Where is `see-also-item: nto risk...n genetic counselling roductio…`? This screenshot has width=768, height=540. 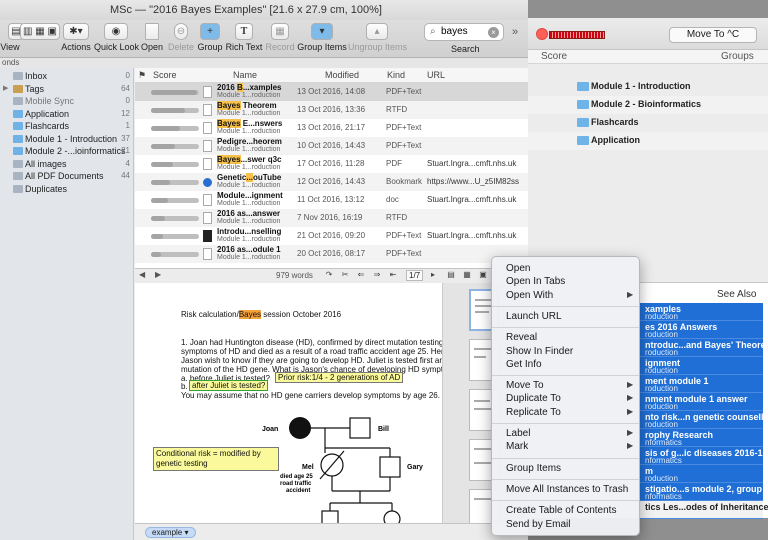
see-also-item: nto risk...n genetic counselling roductio… is located at coordinates (703, 420).